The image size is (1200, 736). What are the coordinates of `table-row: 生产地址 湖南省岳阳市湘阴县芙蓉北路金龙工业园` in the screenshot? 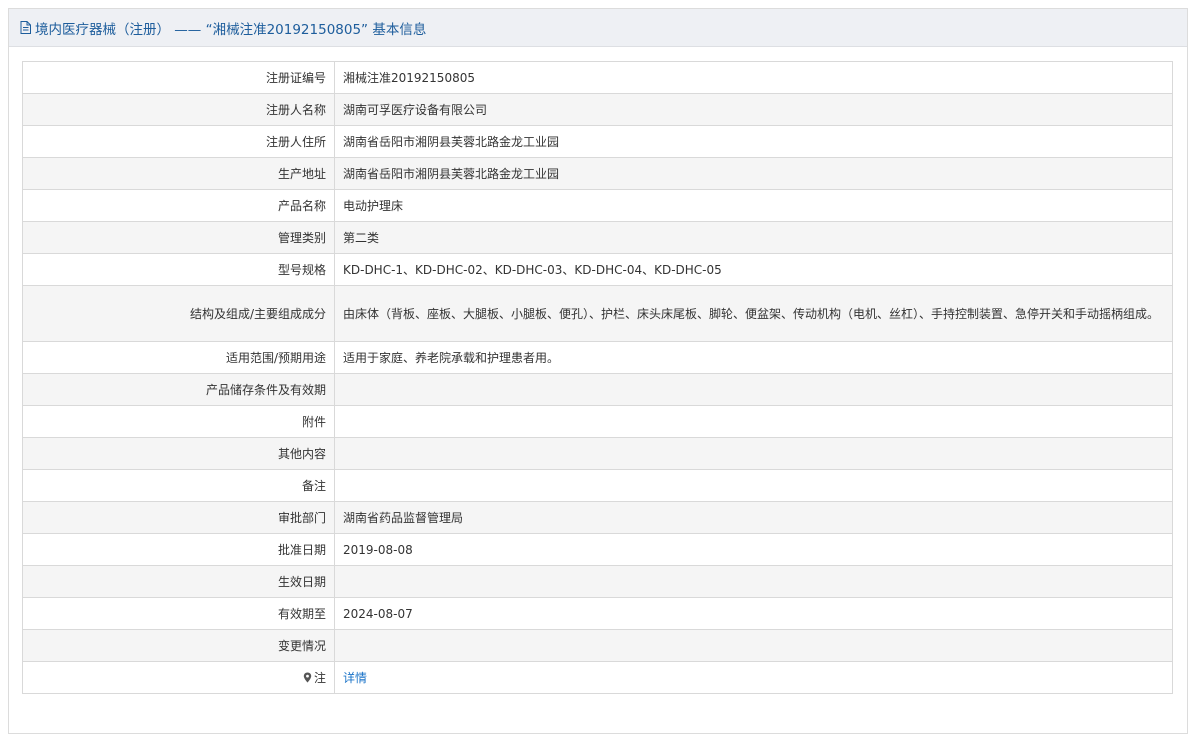 It's located at (597, 173).